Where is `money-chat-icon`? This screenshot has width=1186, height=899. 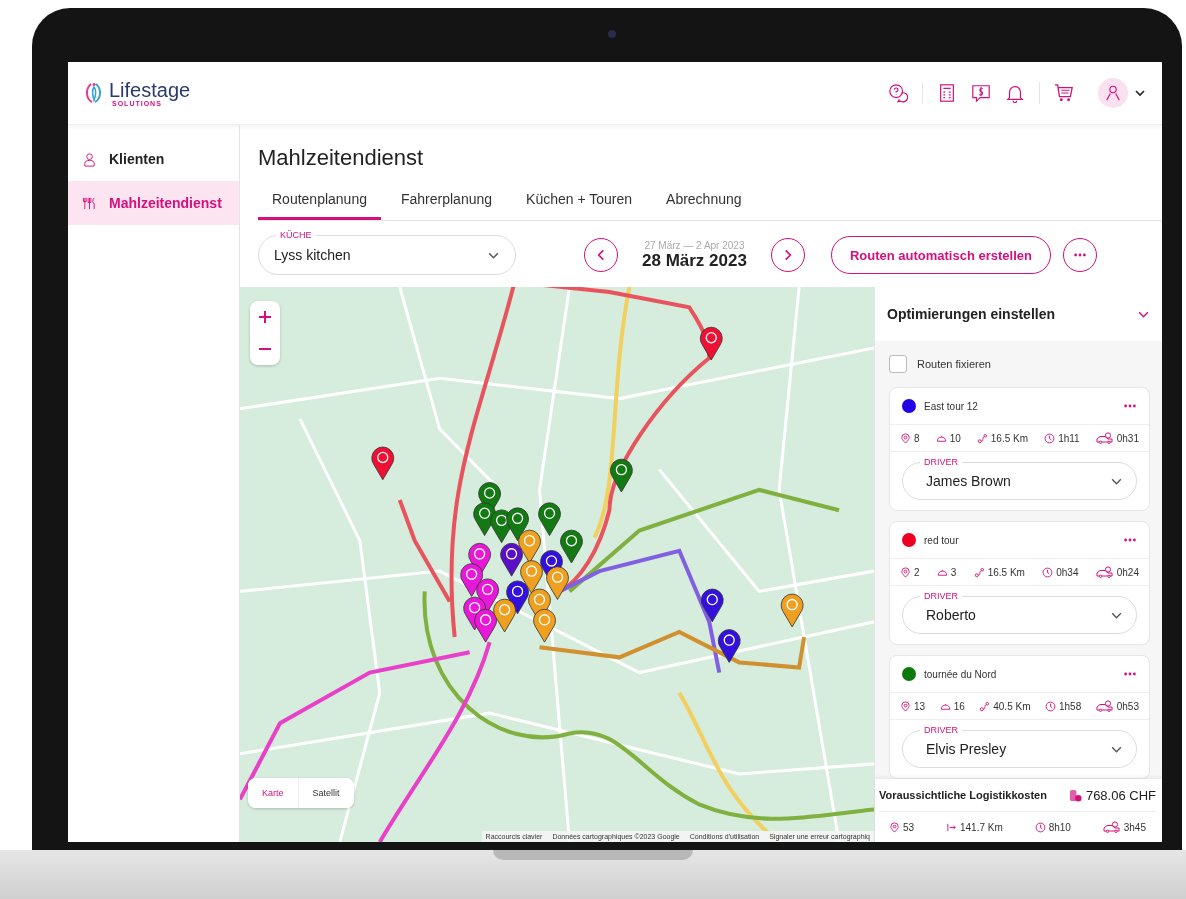
money-chat-icon is located at coordinates (981, 93).